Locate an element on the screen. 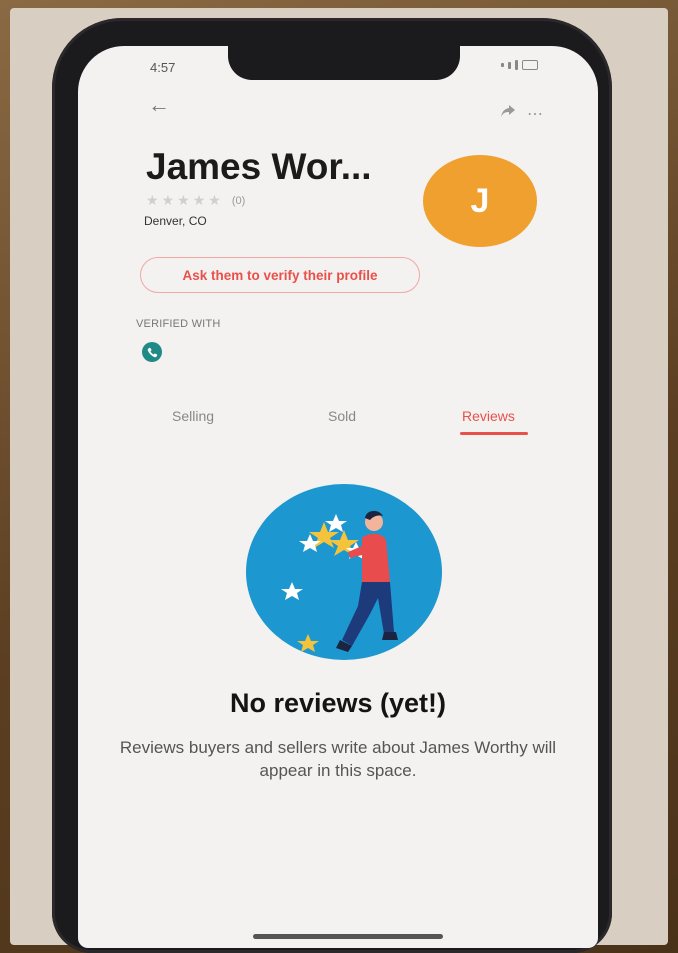 The height and width of the screenshot is (953, 678). back-arrow-icon: ← is located at coordinates (159, 105).